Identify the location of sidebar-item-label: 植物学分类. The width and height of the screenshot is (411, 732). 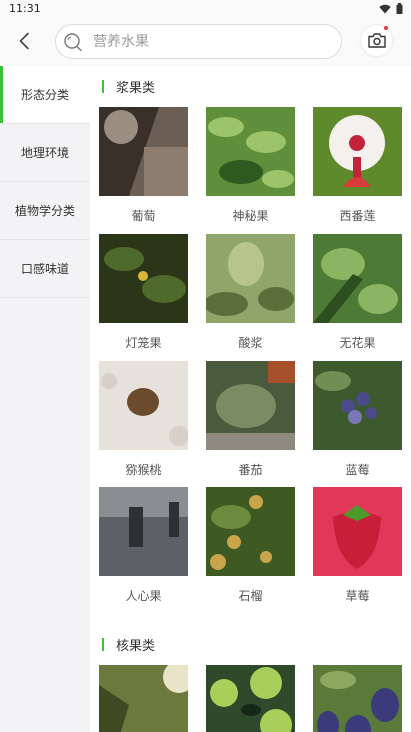
(44, 211).